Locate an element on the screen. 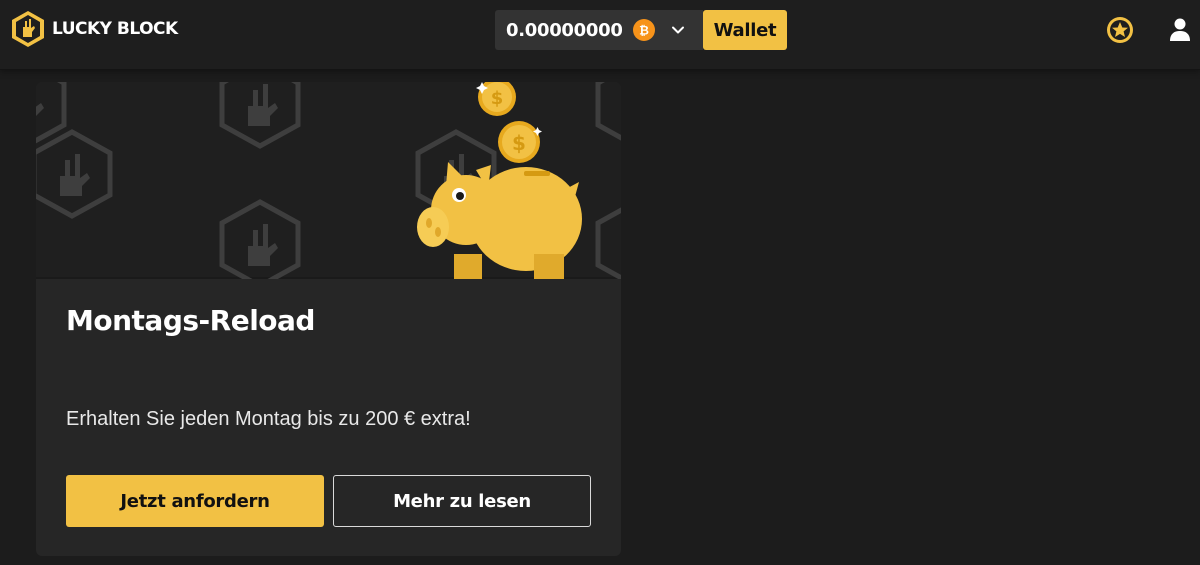 The height and width of the screenshot is (565, 1200). star-badge-icon is located at coordinates (1120, 30).